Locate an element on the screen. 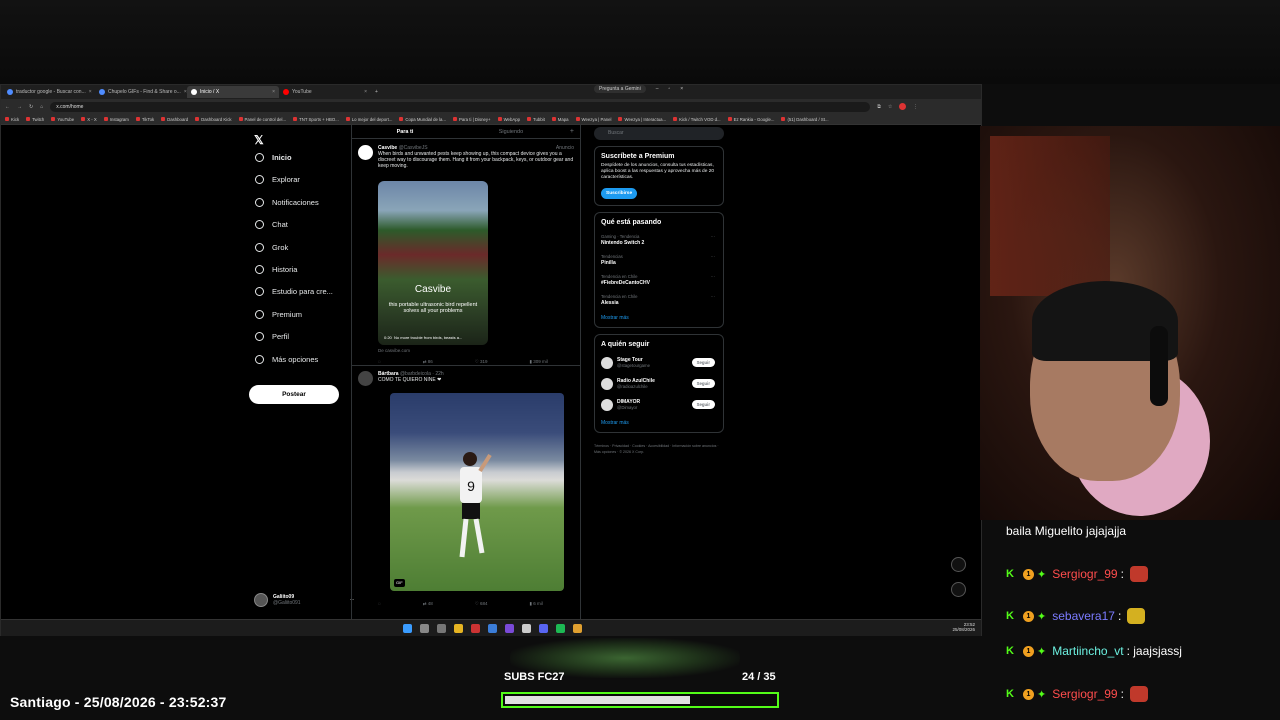 The width and height of the screenshot is (1280, 720). reply-icon: ◌ is located at coordinates (379, 604).